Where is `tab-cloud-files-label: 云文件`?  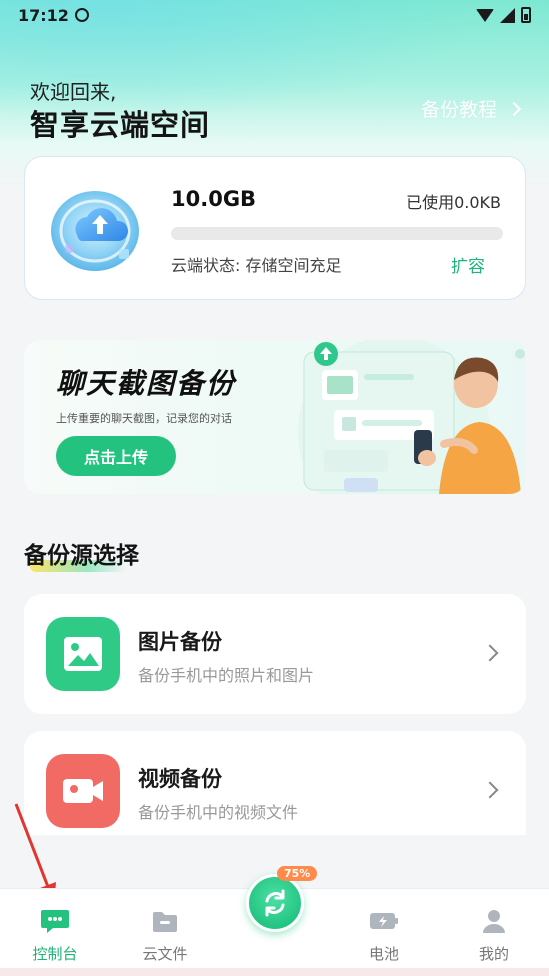
tab-cloud-files-label: 云文件 is located at coordinates (165, 954).